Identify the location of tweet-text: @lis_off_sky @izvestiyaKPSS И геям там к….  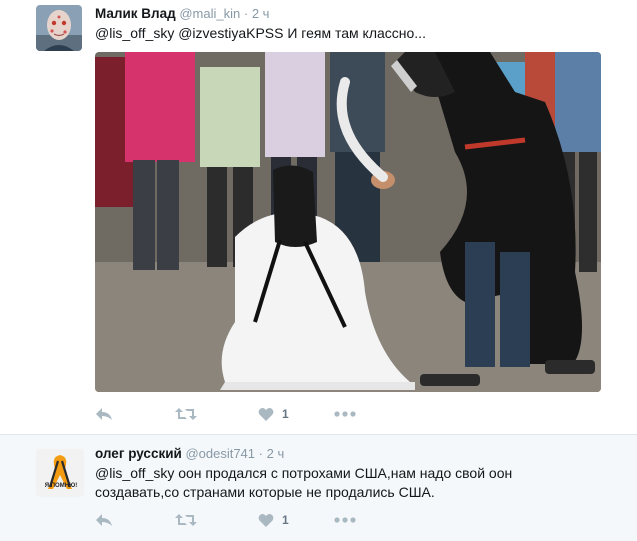
(260, 33).